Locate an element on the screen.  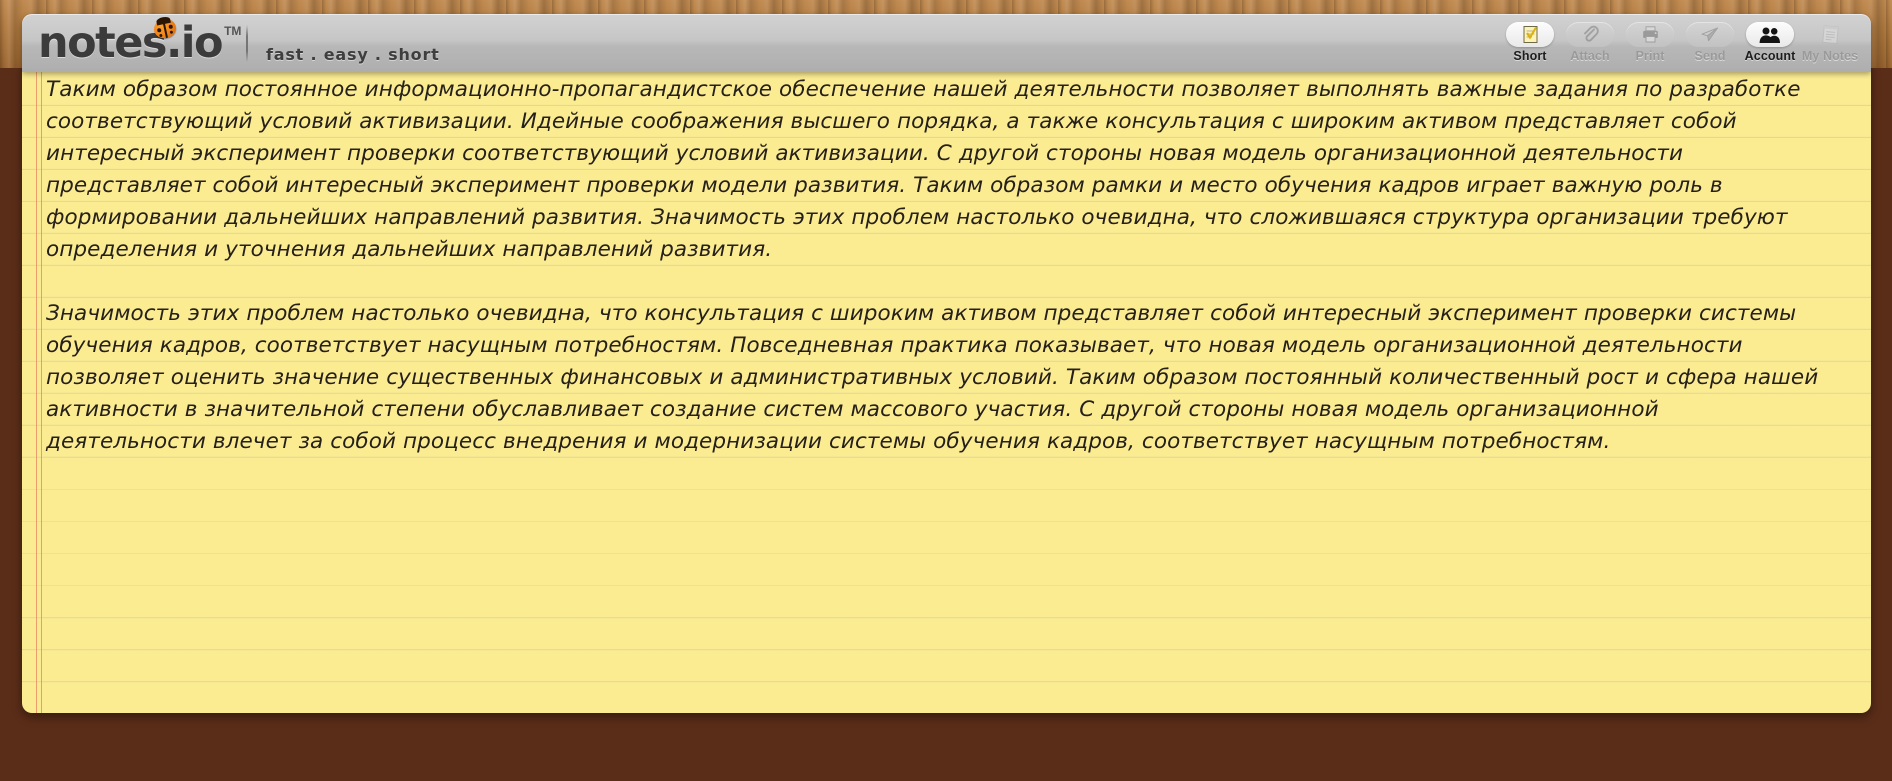
checklist-icon is located at coordinates (1530, 34).